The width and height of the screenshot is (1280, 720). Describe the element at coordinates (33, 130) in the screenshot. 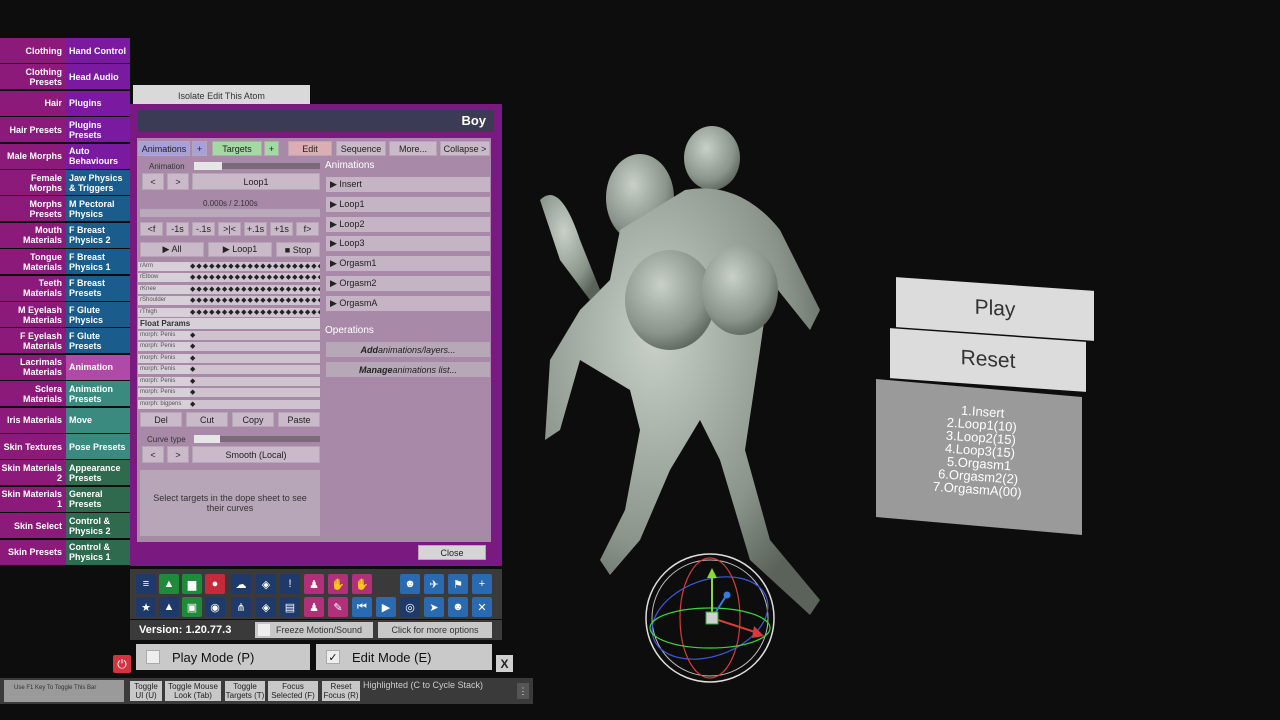

I see `tab-left-item: Hair Presets` at that location.